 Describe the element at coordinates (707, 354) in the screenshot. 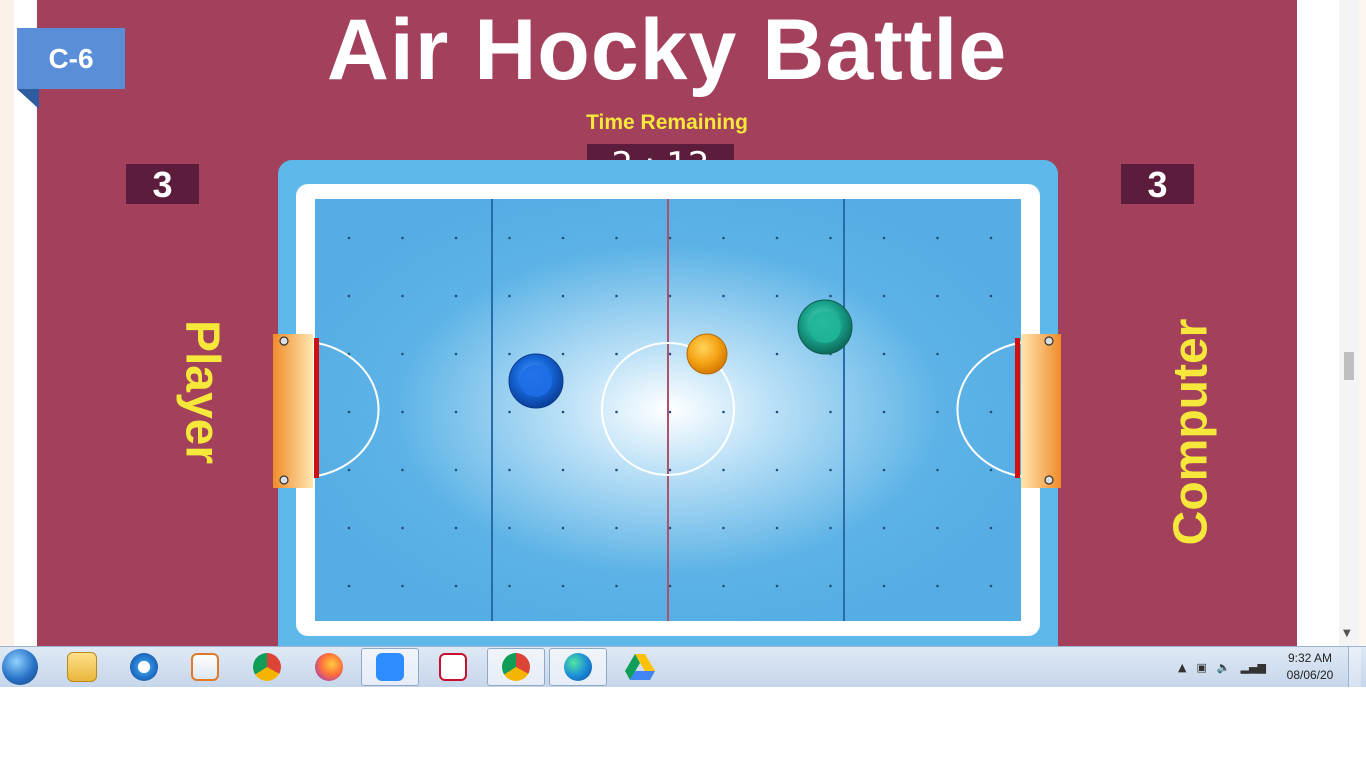

I see `puck` at that location.